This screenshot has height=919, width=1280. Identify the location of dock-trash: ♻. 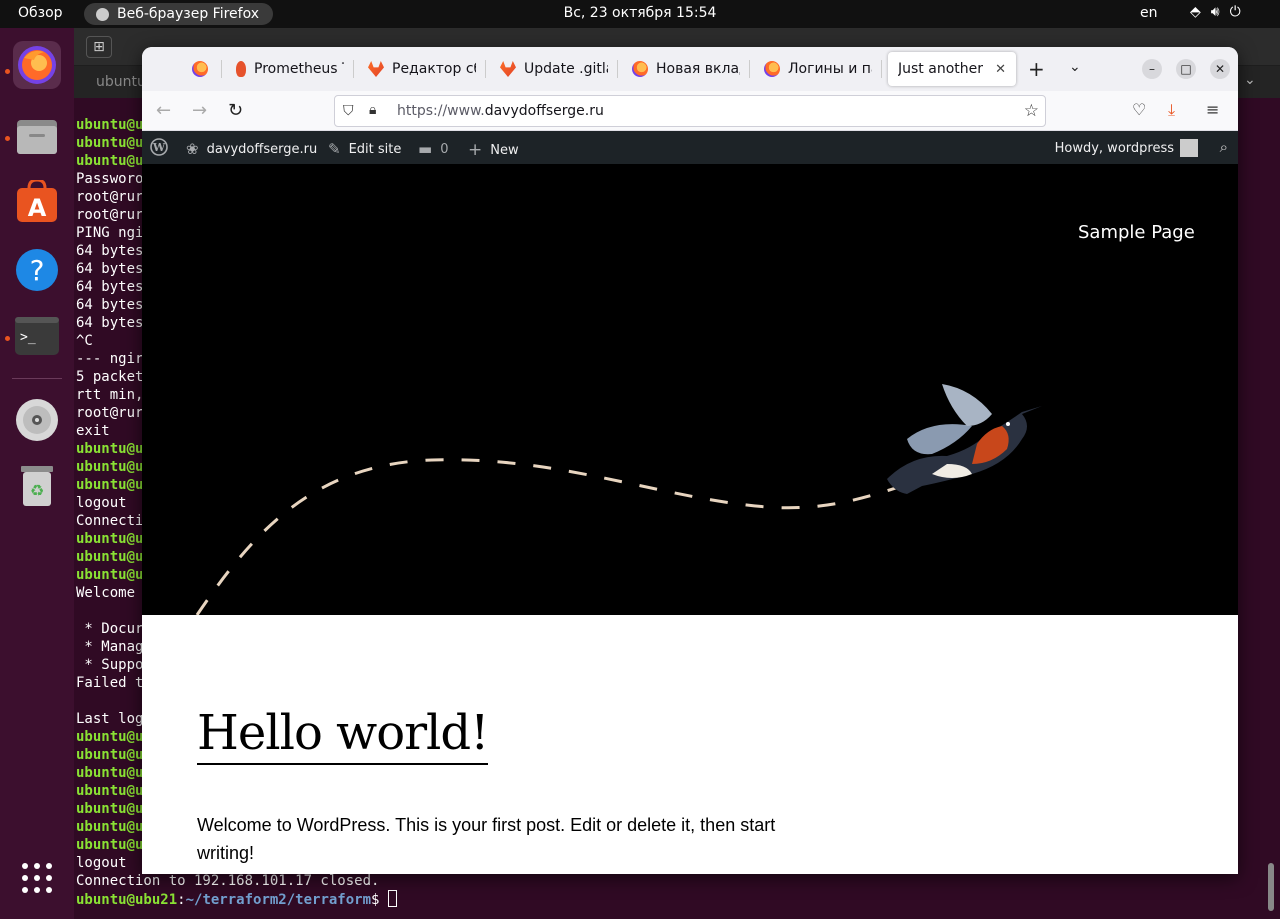
(37, 486).